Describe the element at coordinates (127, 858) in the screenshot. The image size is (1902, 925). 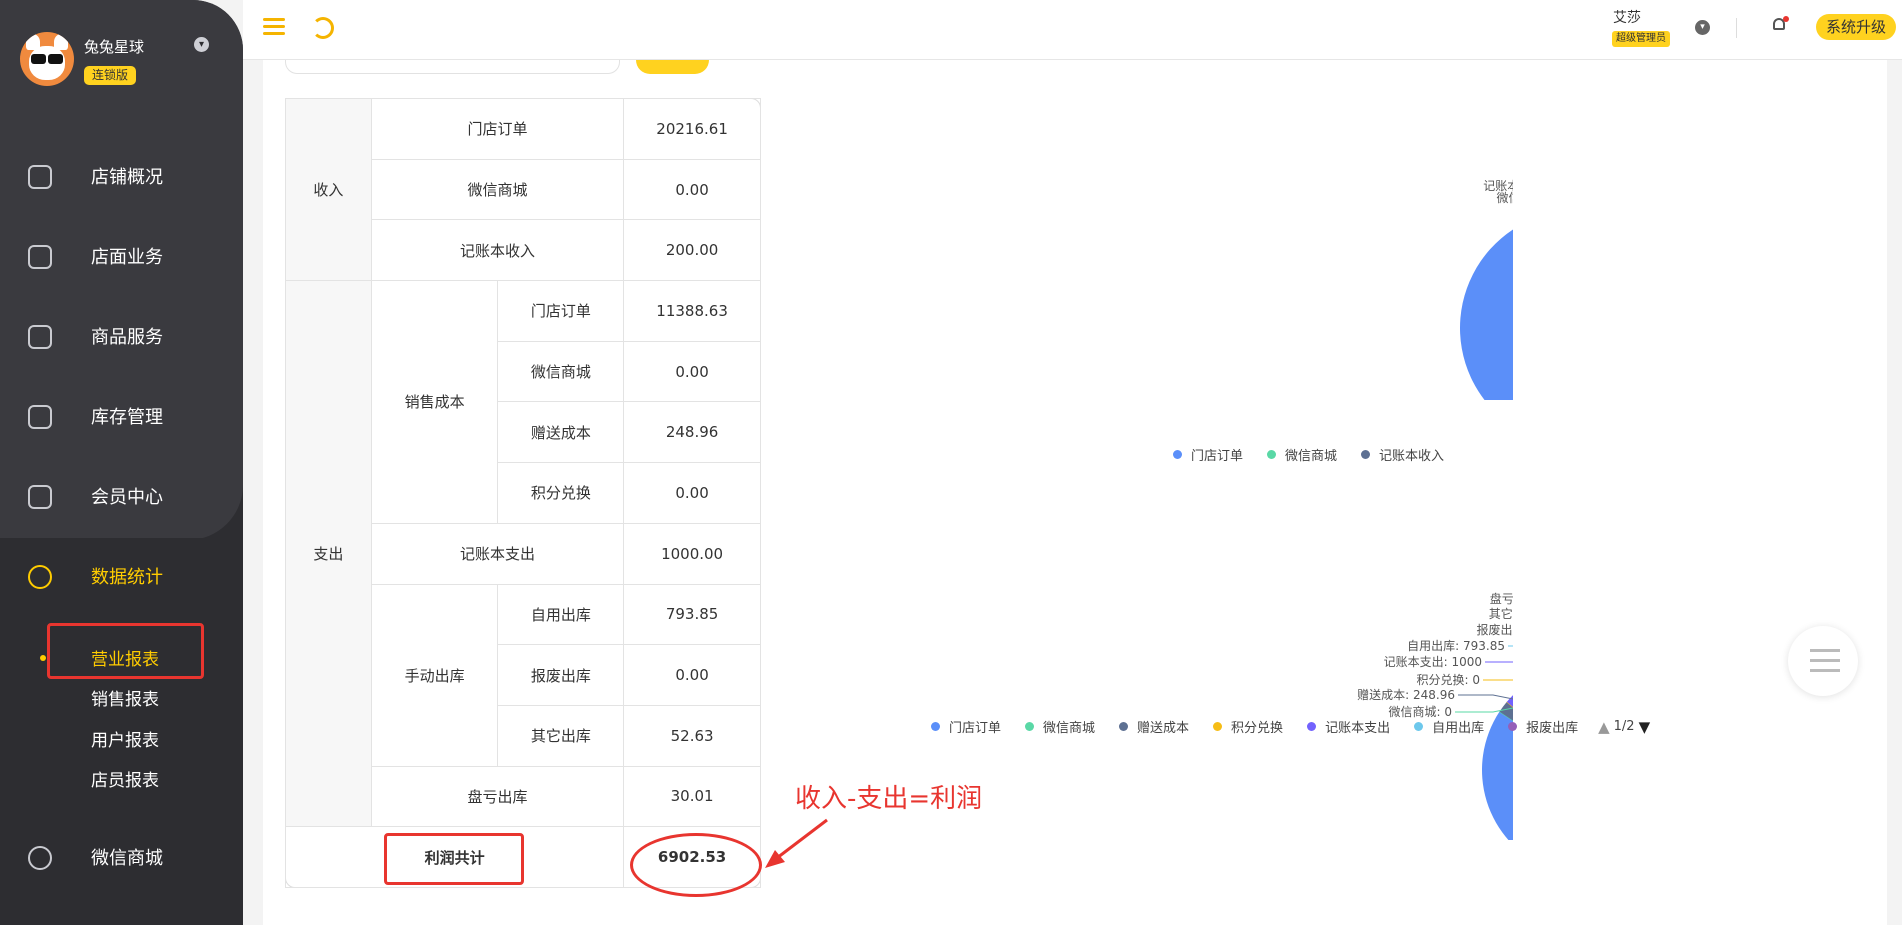
I see `sidebar-item-label: 微信商城` at that location.